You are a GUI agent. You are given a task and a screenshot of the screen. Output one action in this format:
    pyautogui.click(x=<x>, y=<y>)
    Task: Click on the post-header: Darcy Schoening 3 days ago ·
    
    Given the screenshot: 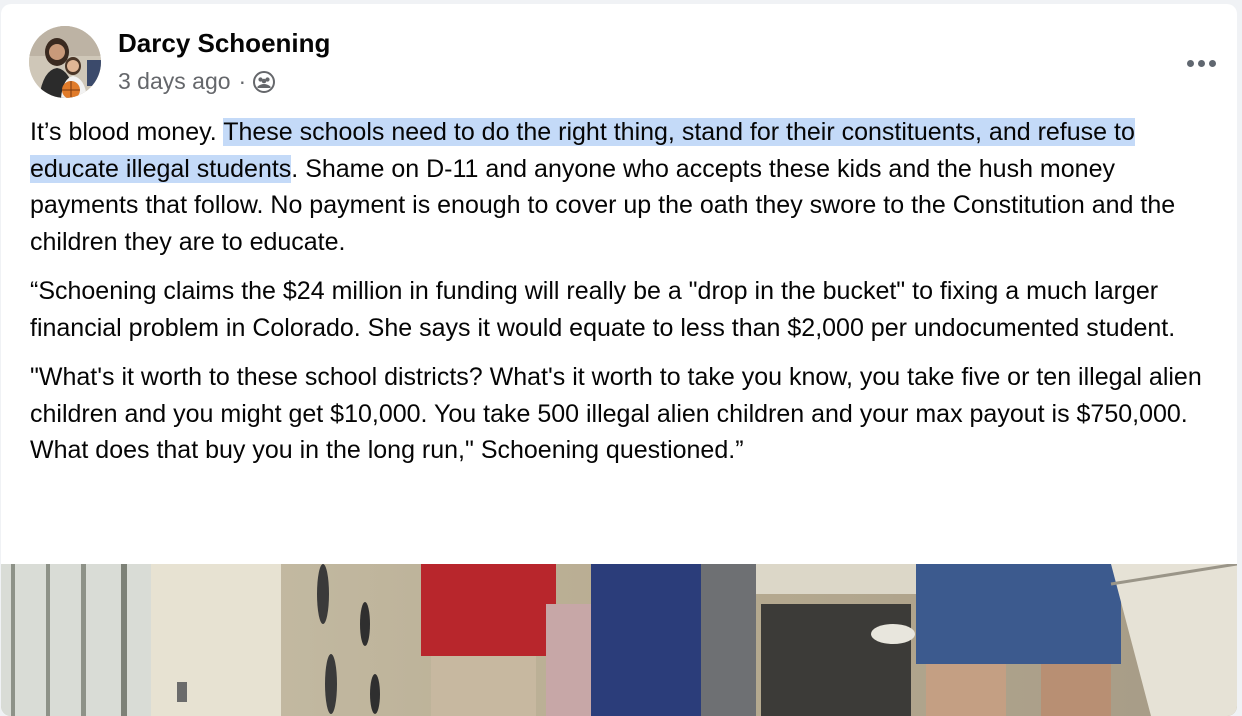 What is the action you would take?
    pyautogui.click(x=622, y=64)
    